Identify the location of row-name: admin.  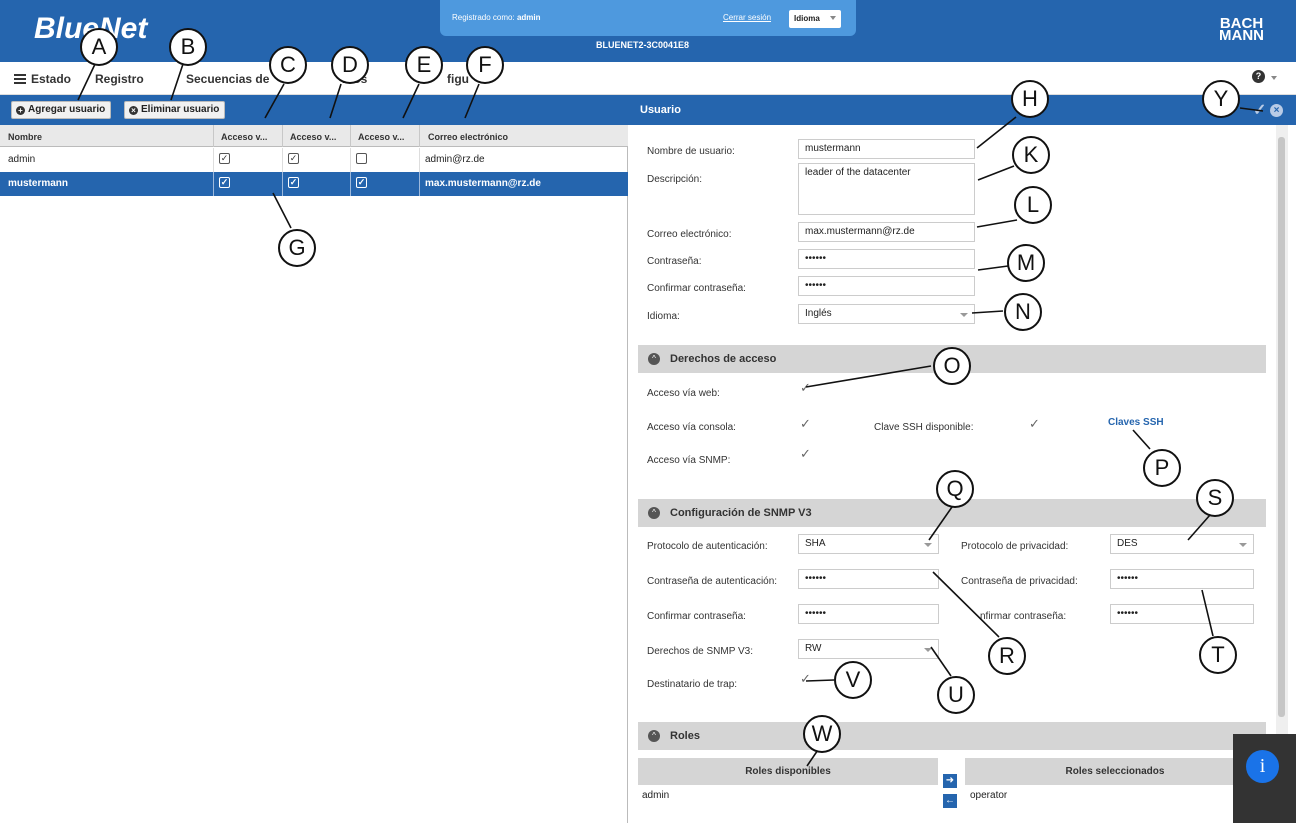
(22, 159).